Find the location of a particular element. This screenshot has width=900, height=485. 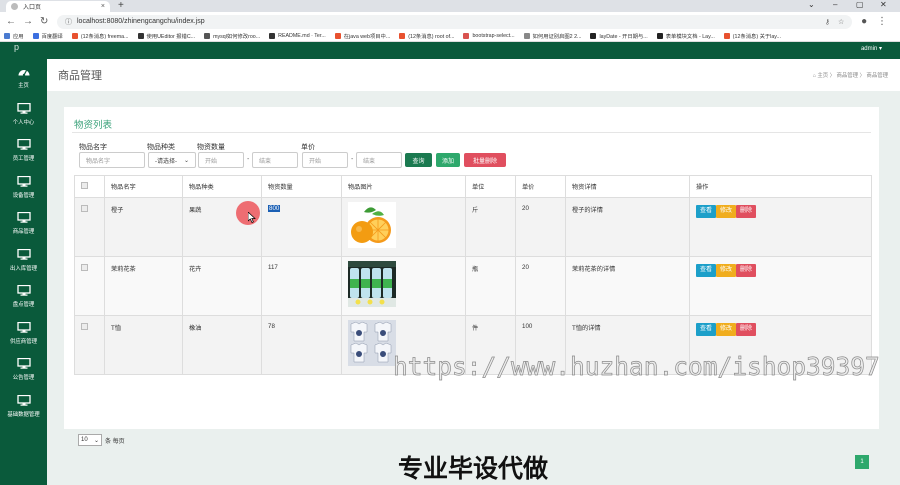

bookmark-item: 应用 is located at coordinates (14, 36).